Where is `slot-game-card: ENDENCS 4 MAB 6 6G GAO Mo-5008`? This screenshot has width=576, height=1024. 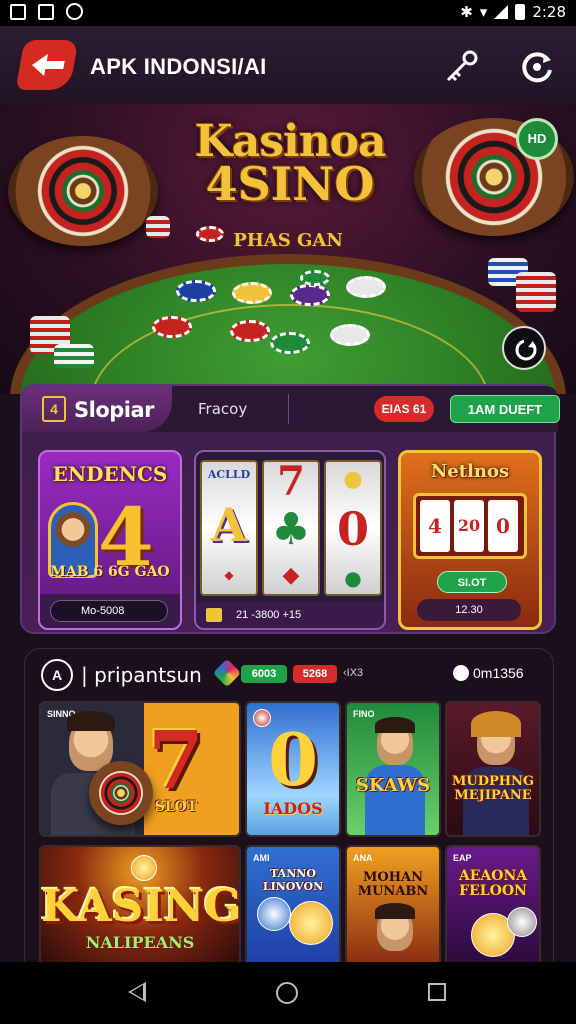
slot-game-card: ENDENCS 4 MAB 6 6G GAO Mo-5008 is located at coordinates (110, 540).